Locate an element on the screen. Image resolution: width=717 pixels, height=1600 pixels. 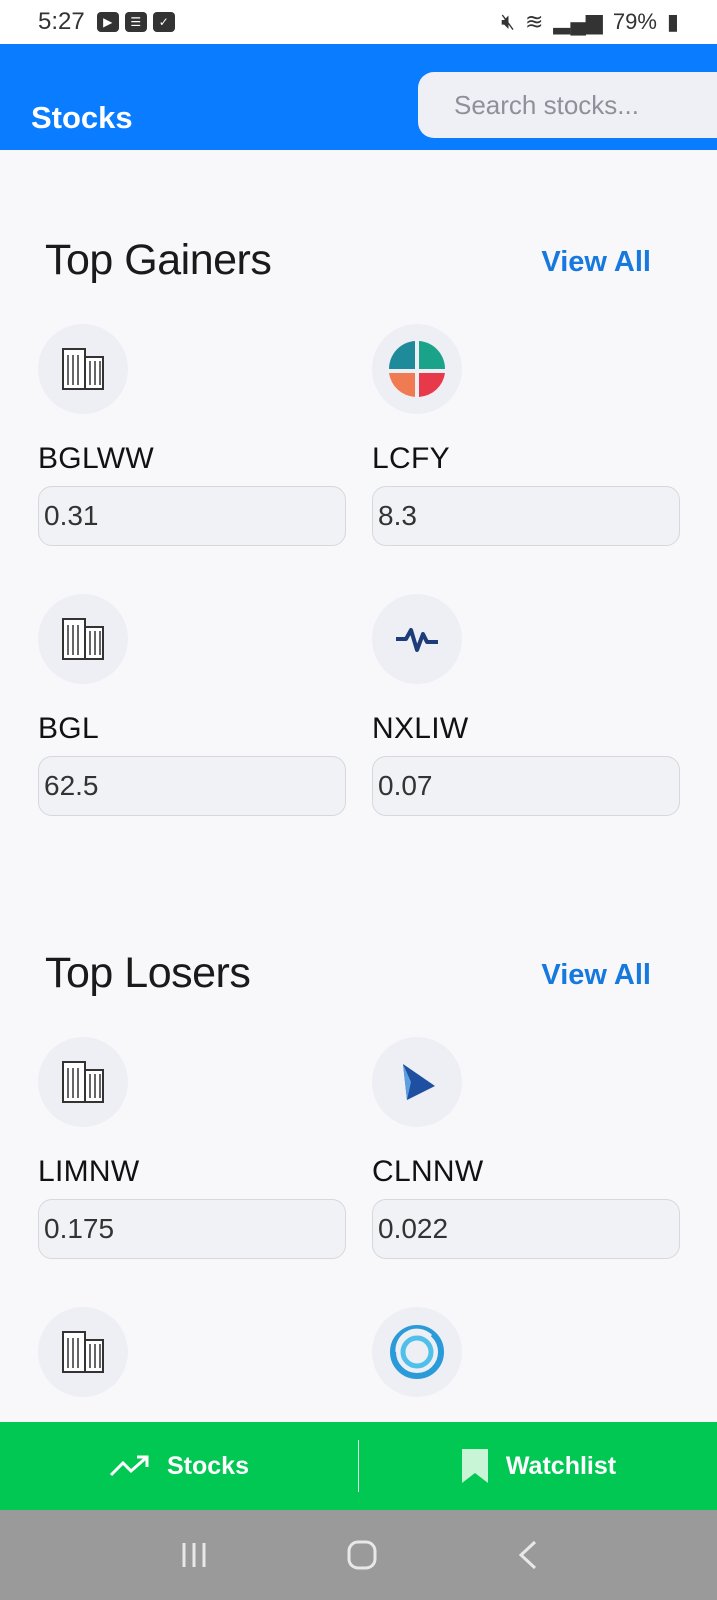
search-input is located at coordinates (567, 105).